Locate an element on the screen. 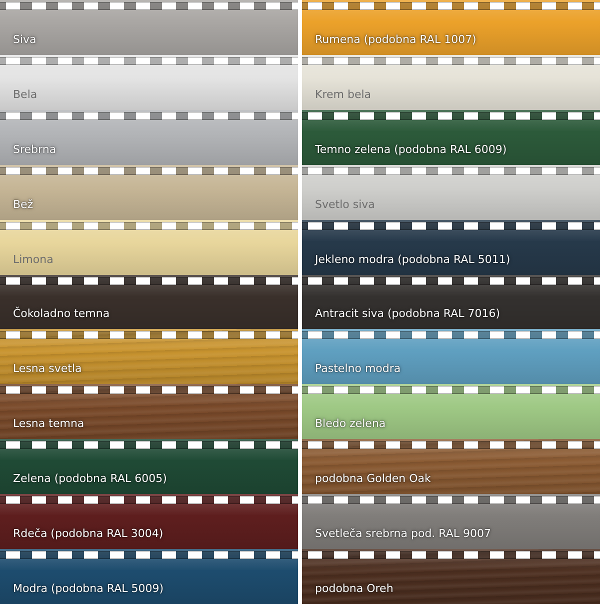 Image resolution: width=600 pixels, height=604 pixels. swatch-label: Lesna temna is located at coordinates (49, 424).